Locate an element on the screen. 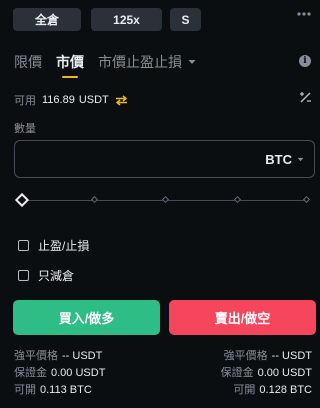  buy-max-label: 可開 is located at coordinates (25, 390).